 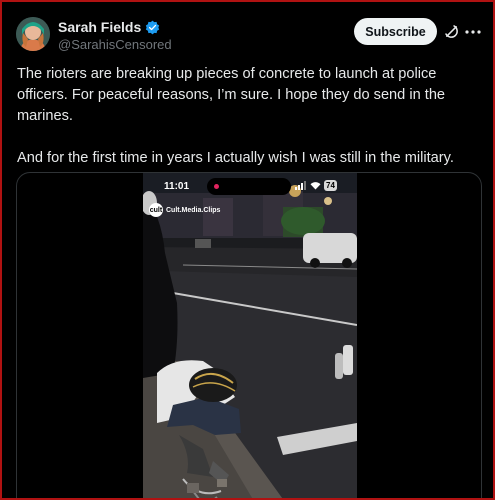 What do you see at coordinates (99, 27) in the screenshot?
I see `author-display-name: Sarah Fields` at bounding box center [99, 27].